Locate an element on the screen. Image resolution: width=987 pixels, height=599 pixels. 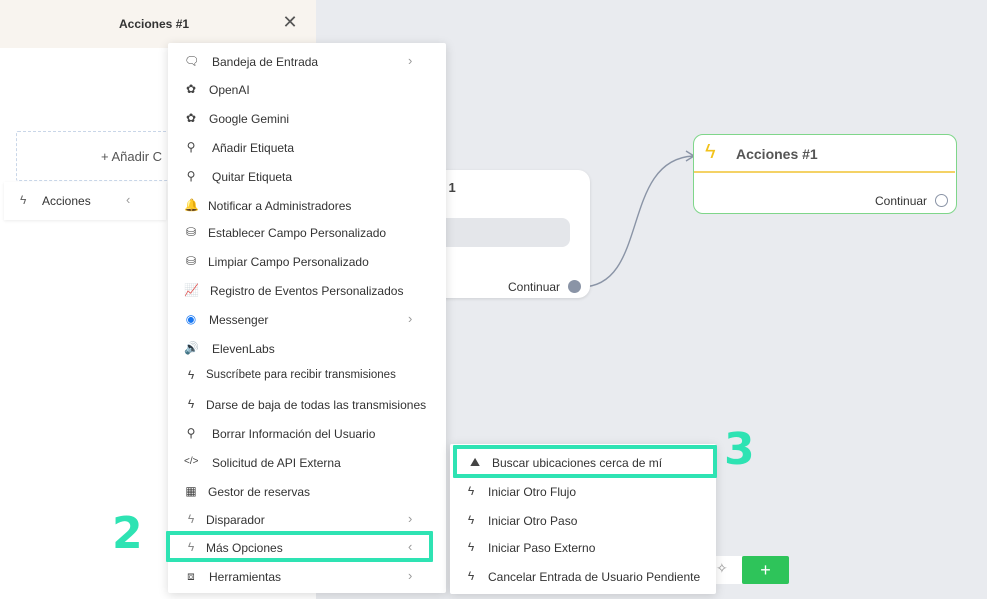
menu-item-event-log: 📈 Registro de Eventos Personalizados is located at coordinates (307, 290).